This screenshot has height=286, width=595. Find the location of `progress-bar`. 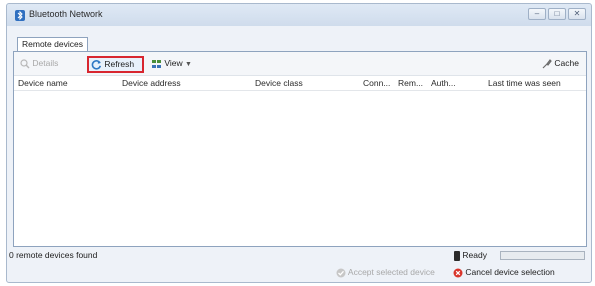

progress-bar is located at coordinates (542, 255).